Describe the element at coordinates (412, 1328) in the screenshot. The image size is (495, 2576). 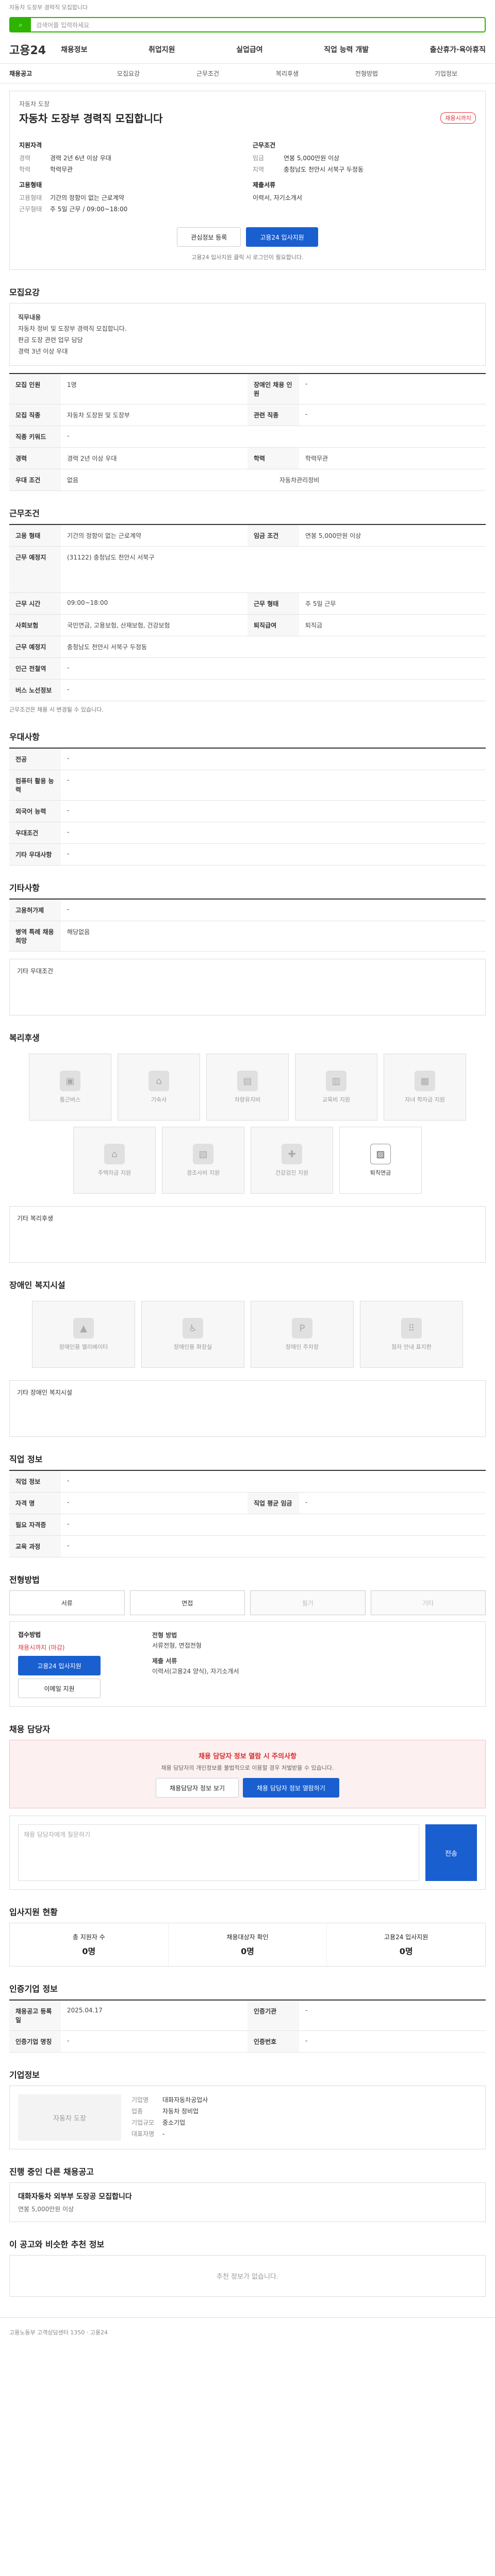
I see `braille-icon: ⠿` at that location.